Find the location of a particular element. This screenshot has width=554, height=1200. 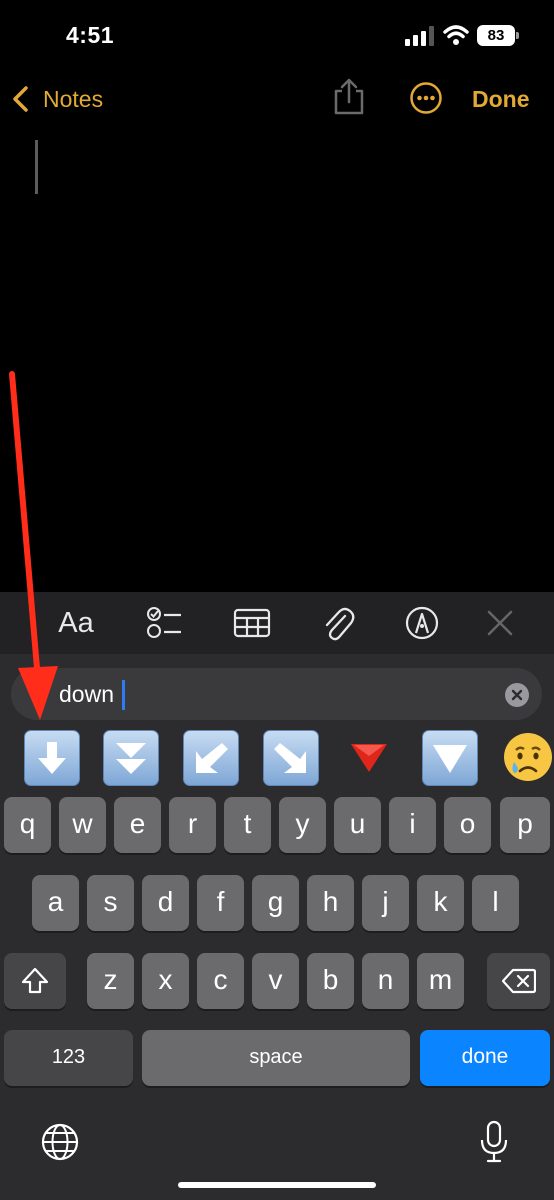

fast-down-button-emoji is located at coordinates (131, 758).